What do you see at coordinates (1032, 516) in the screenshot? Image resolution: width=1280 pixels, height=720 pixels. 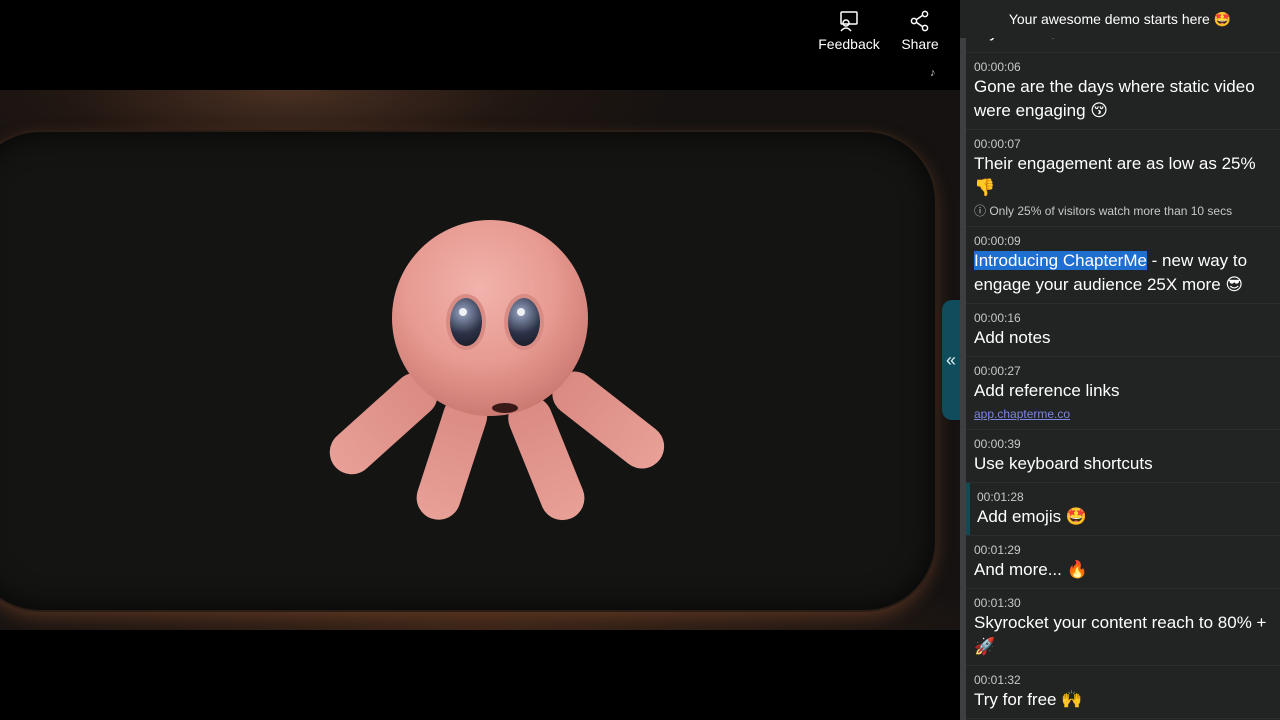 I see `chapter-title: Add emojis 🤩` at bounding box center [1032, 516].